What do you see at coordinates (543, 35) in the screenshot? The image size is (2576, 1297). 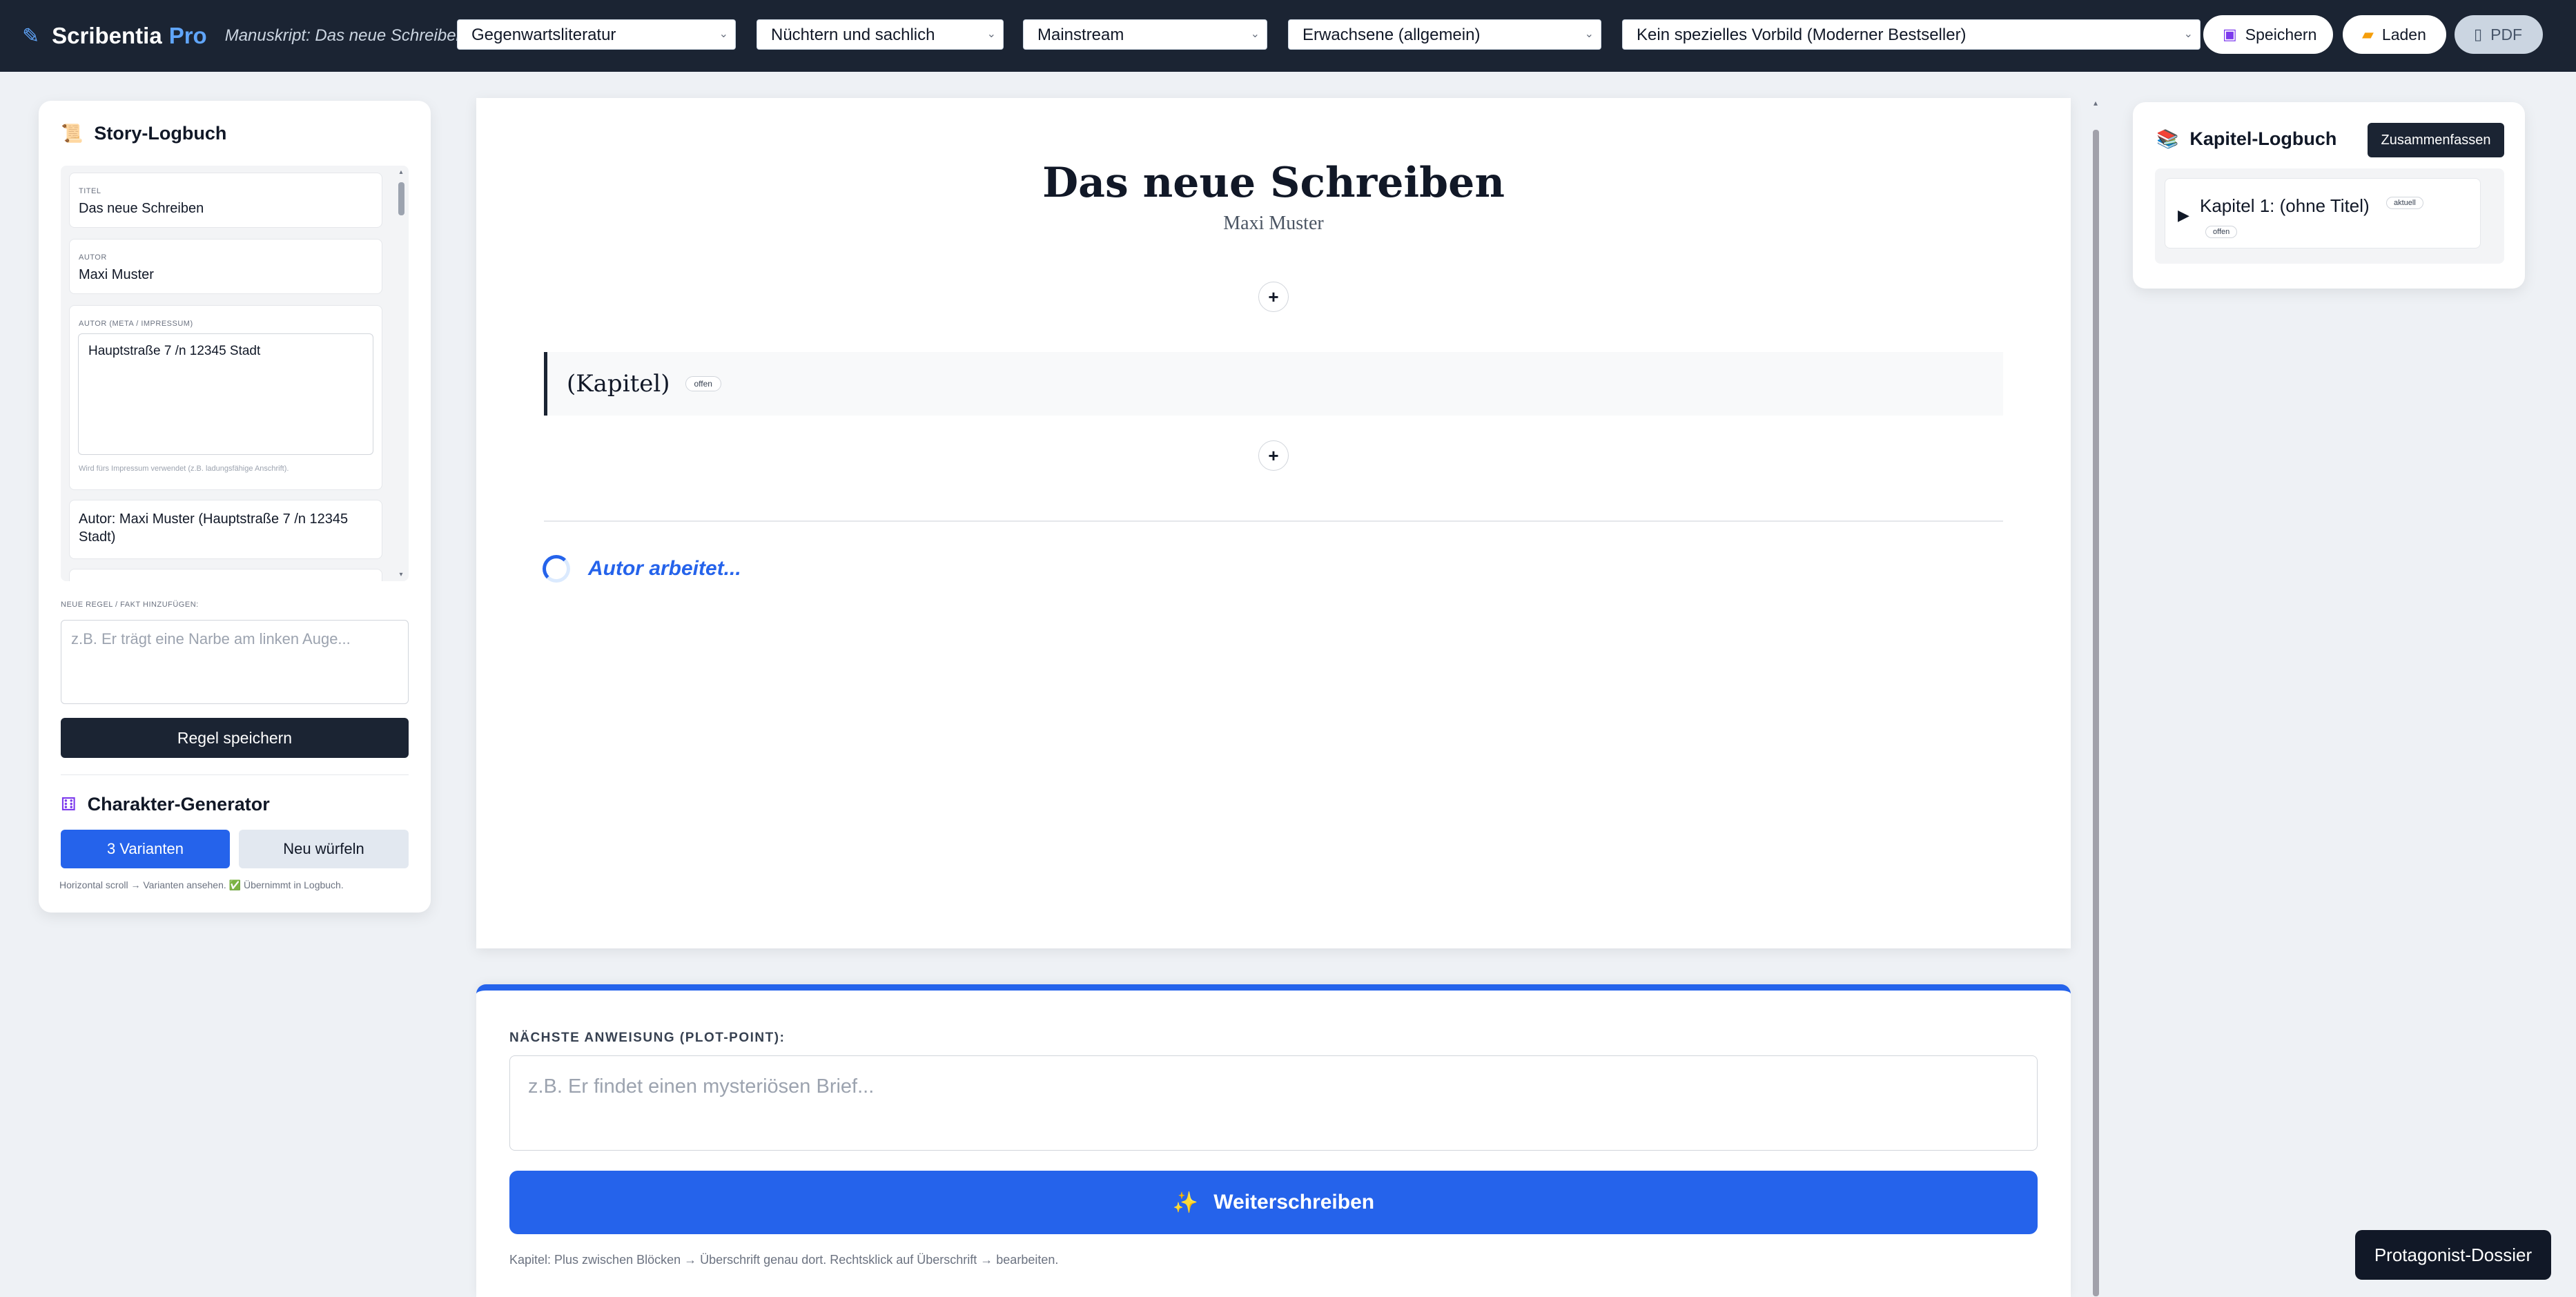 I see `genre-select-value: Gegenwartsliteratur` at bounding box center [543, 35].